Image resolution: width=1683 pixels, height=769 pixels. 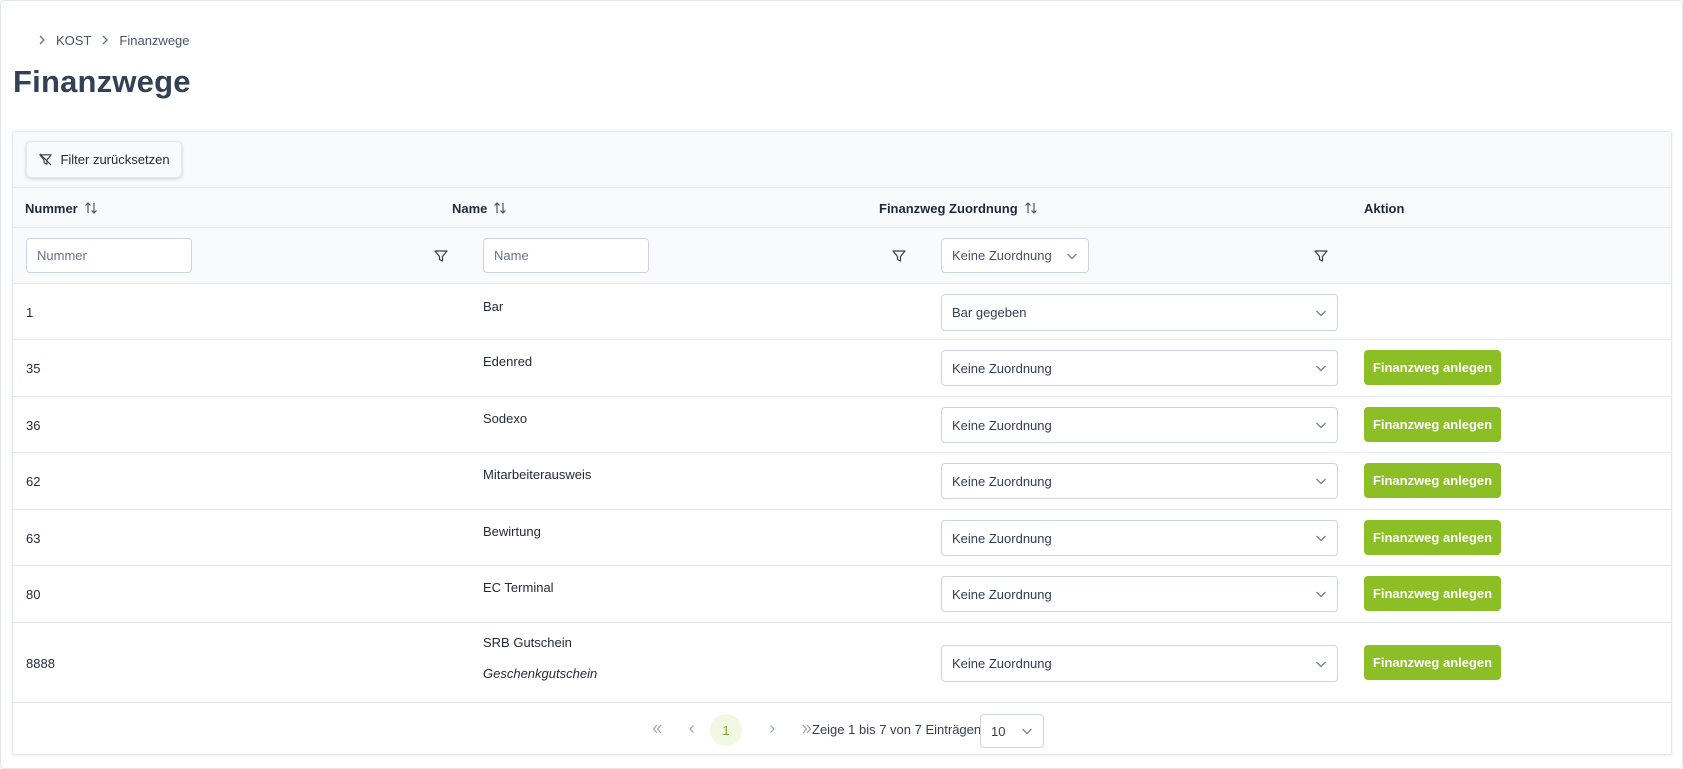 I want to click on prev-page-icon, so click(x=692, y=729).